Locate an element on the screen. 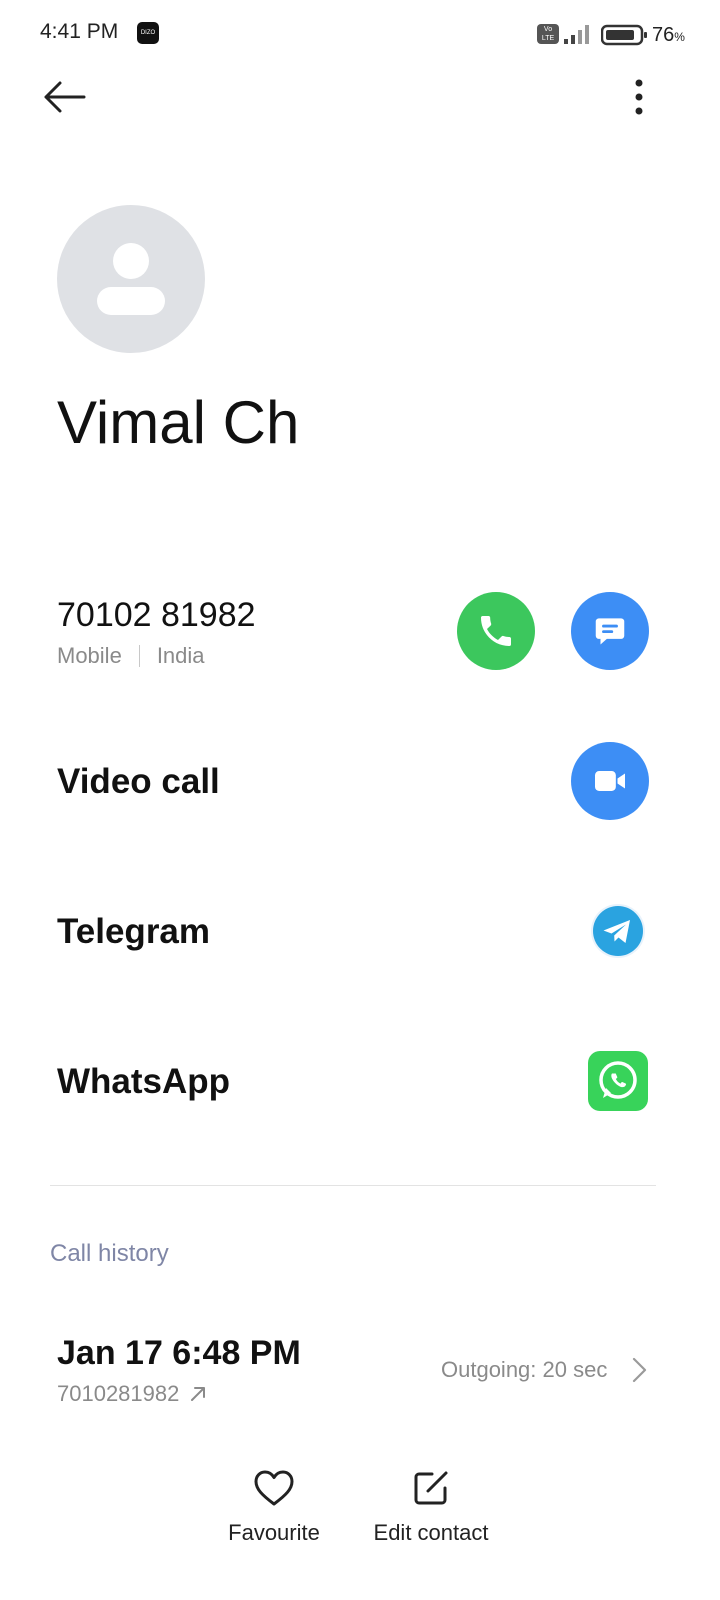 The width and height of the screenshot is (720, 1600). outgoing-arrow-icon is located at coordinates (198, 1394).